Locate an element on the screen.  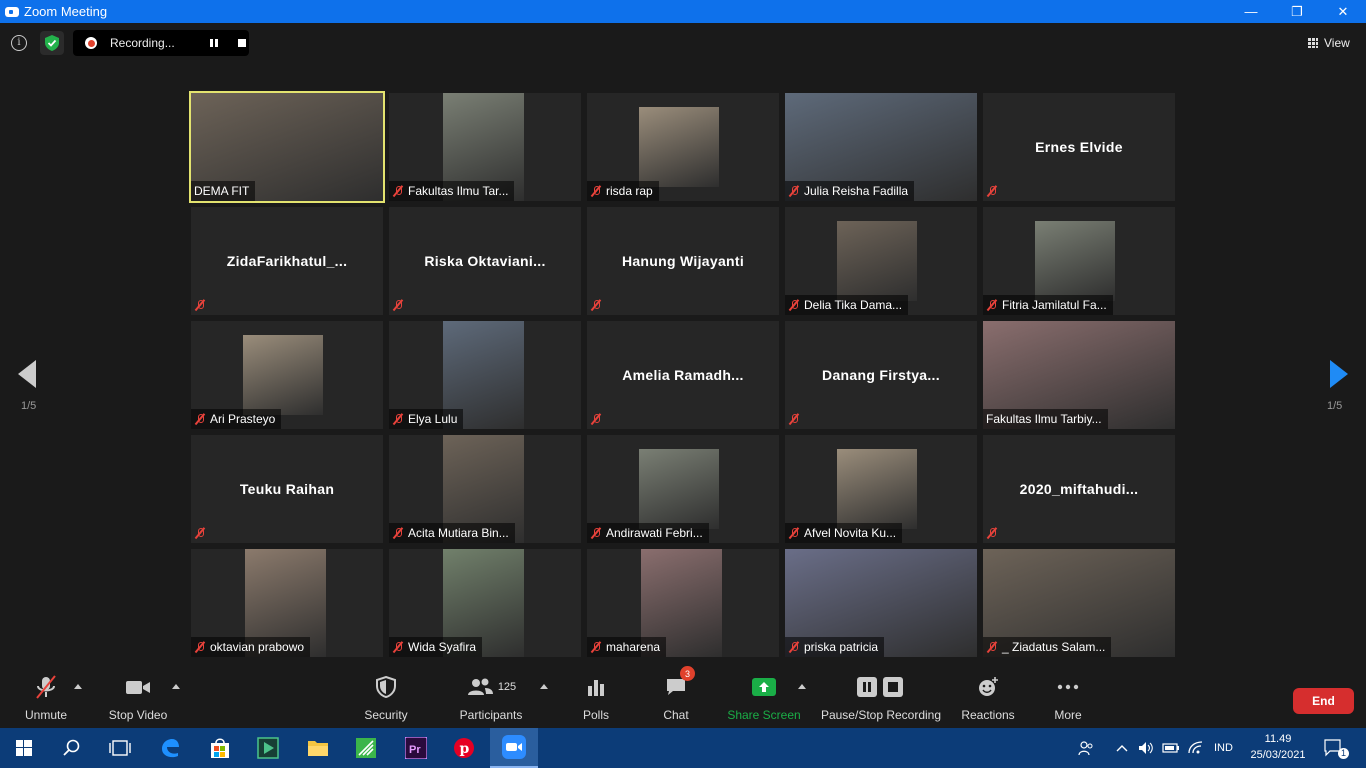
participant-tile: priska patricia is located at coordinates (881, 603).